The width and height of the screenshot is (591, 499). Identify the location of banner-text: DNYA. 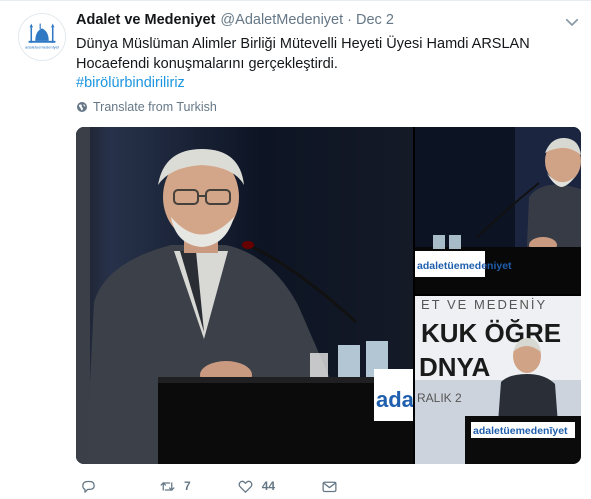
(455, 367).